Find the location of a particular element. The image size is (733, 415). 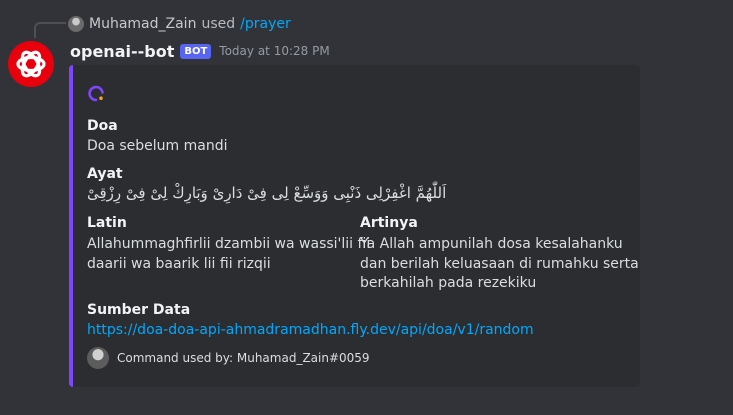

latin-line: daarii wa baarik lii fii rizqii is located at coordinates (179, 263).